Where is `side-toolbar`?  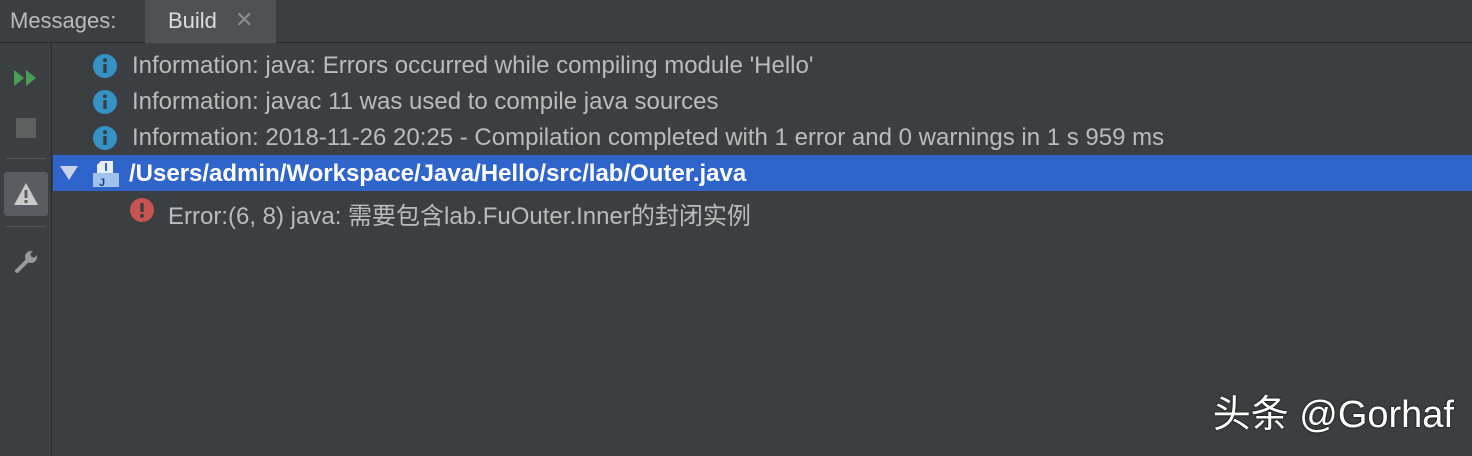 side-toolbar is located at coordinates (26, 250).